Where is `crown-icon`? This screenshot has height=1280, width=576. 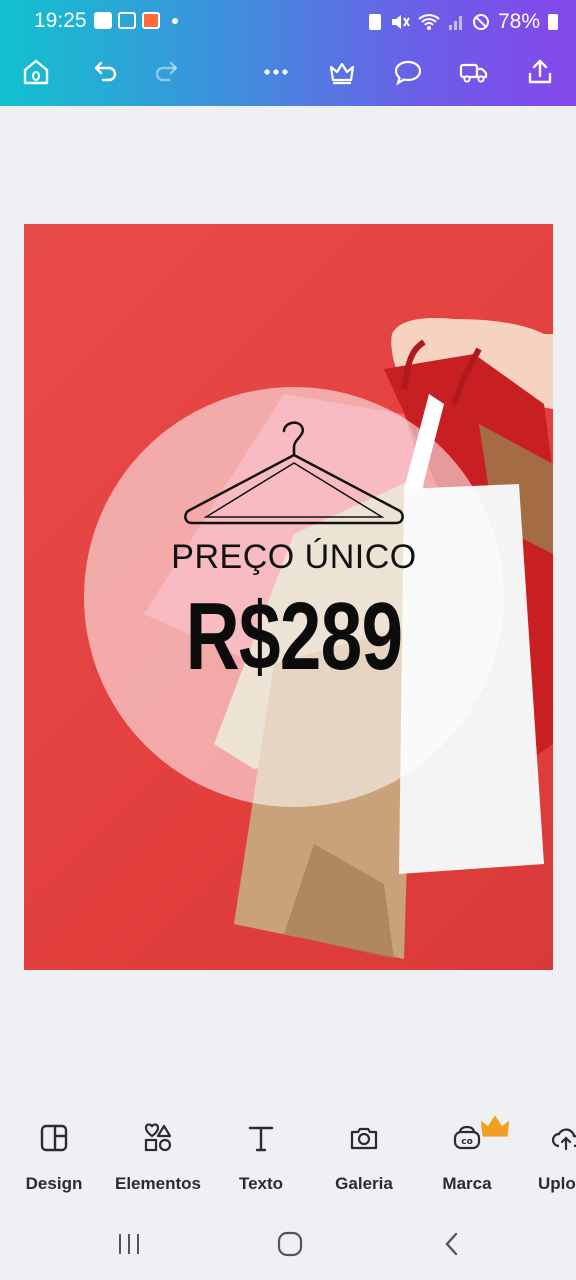
crown-icon is located at coordinates (342, 73).